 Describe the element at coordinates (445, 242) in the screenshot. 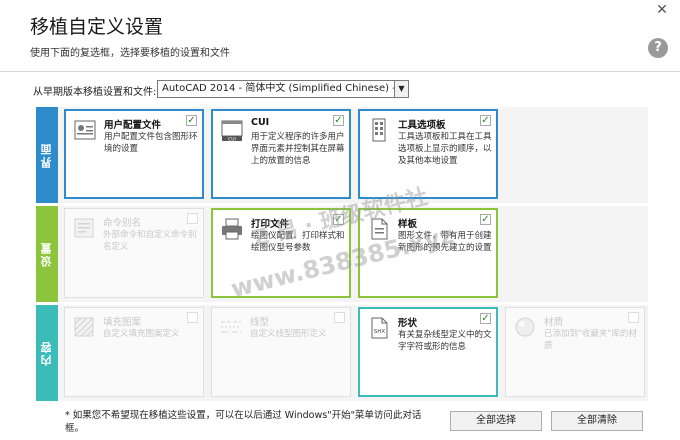

I see `card-description: 图形文件，带有用于创建新图形的预先建立的设置` at that location.